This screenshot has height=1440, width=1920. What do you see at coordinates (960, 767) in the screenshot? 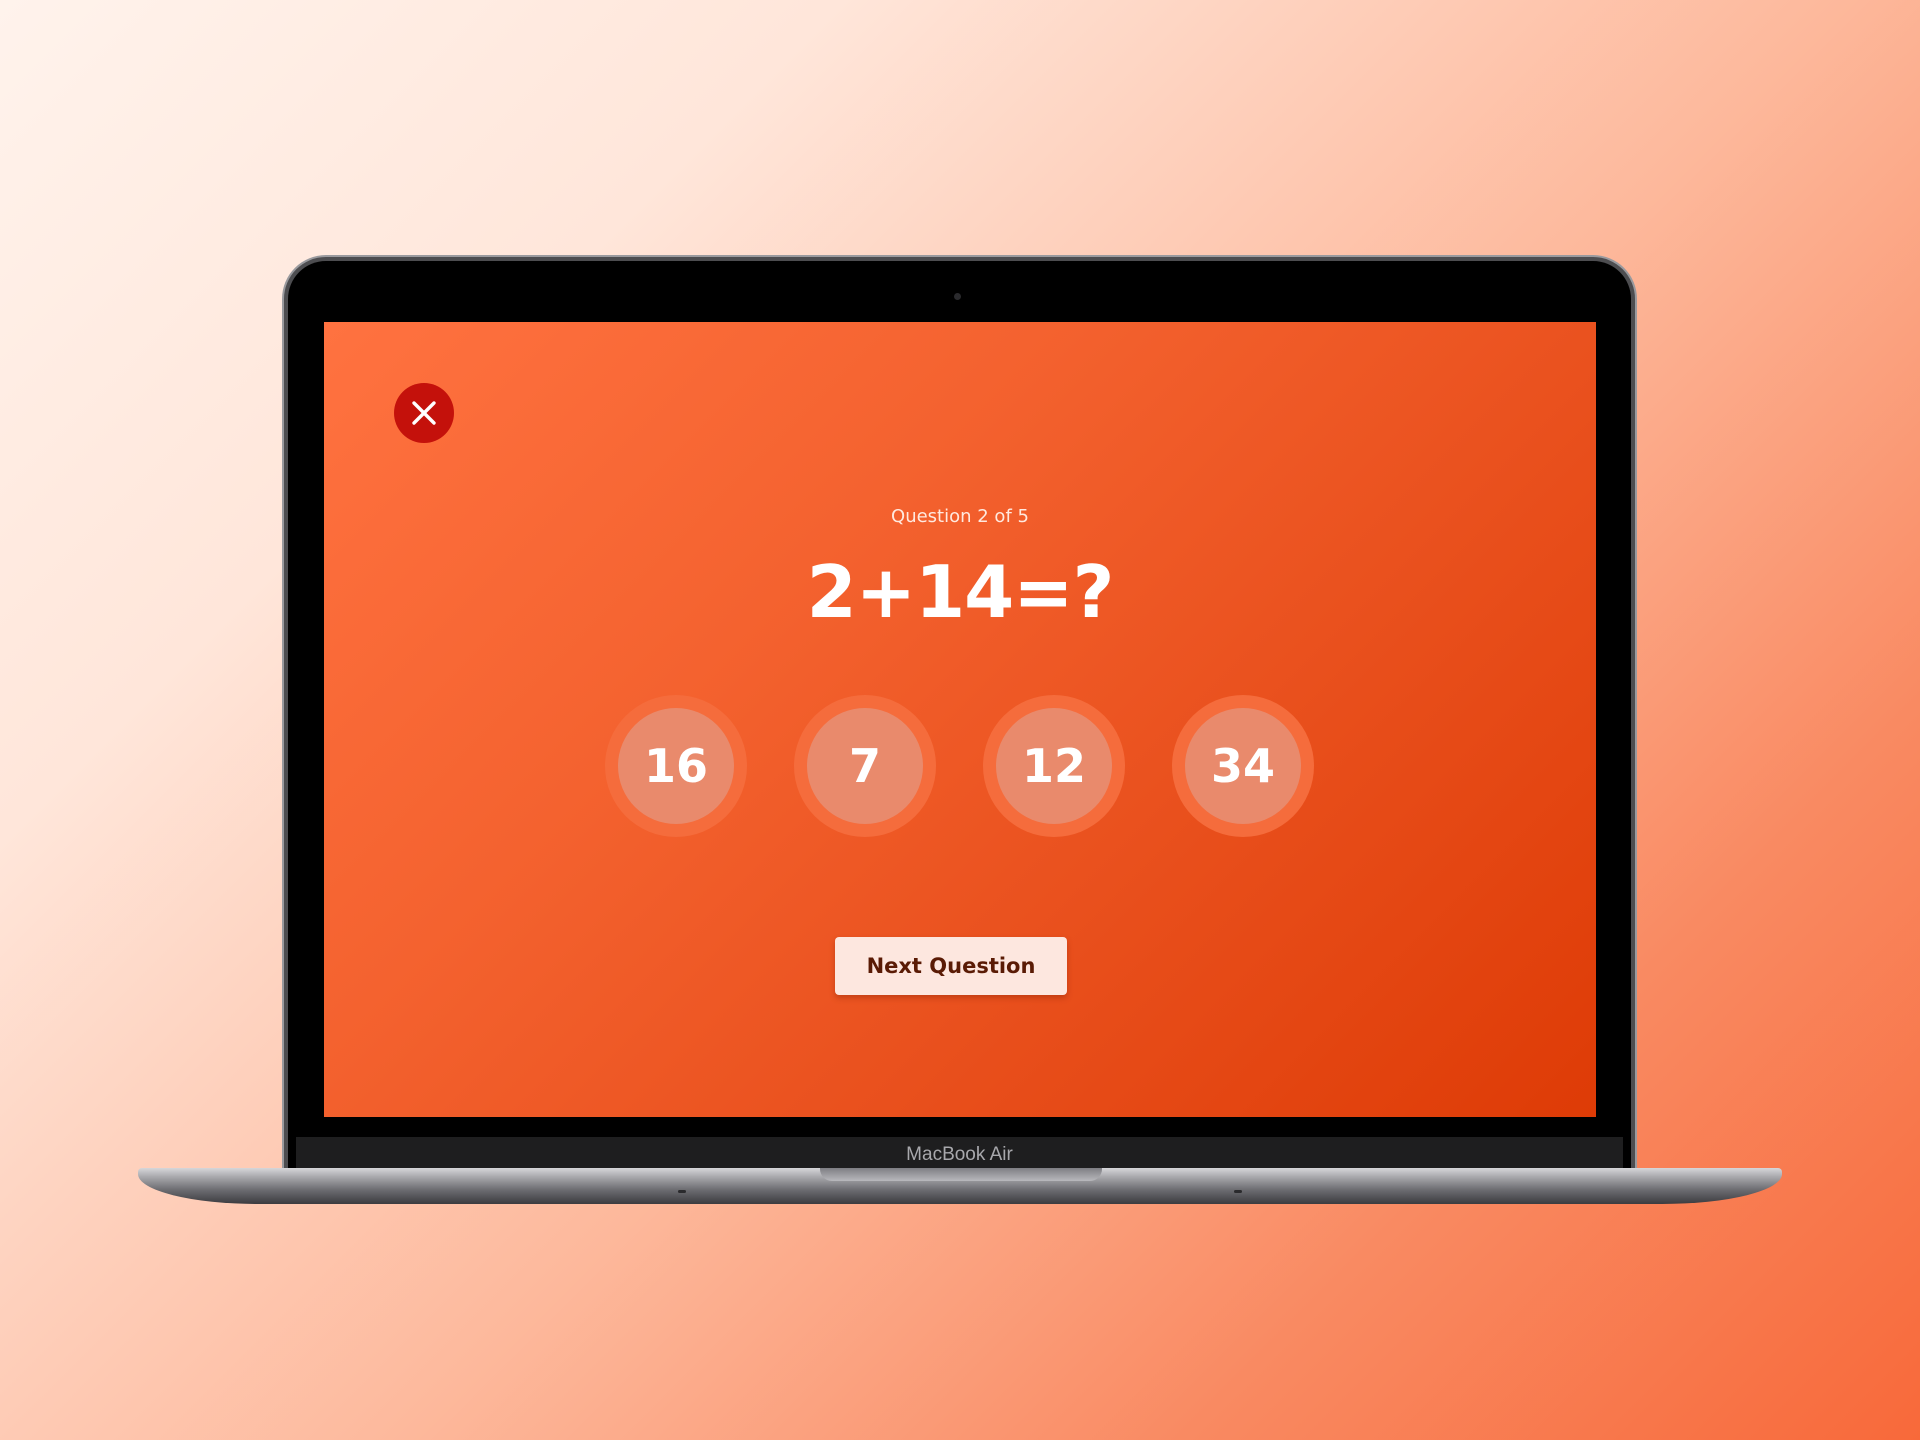
I see `answer-options: 16 7 12 34` at bounding box center [960, 767].